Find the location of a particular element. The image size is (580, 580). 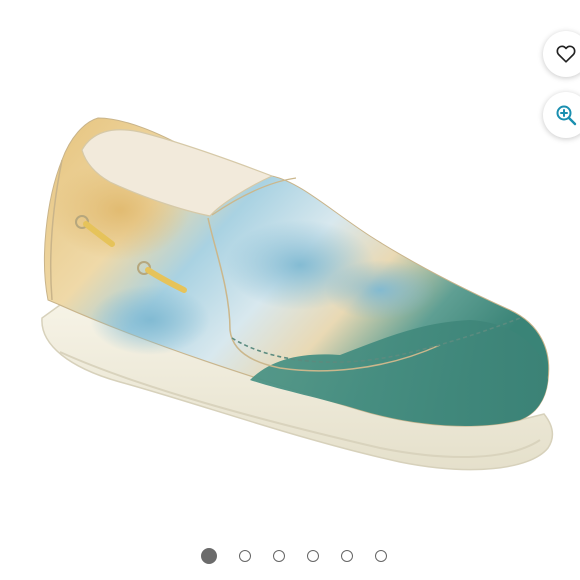

zoom-in-icon is located at coordinates (566, 115).